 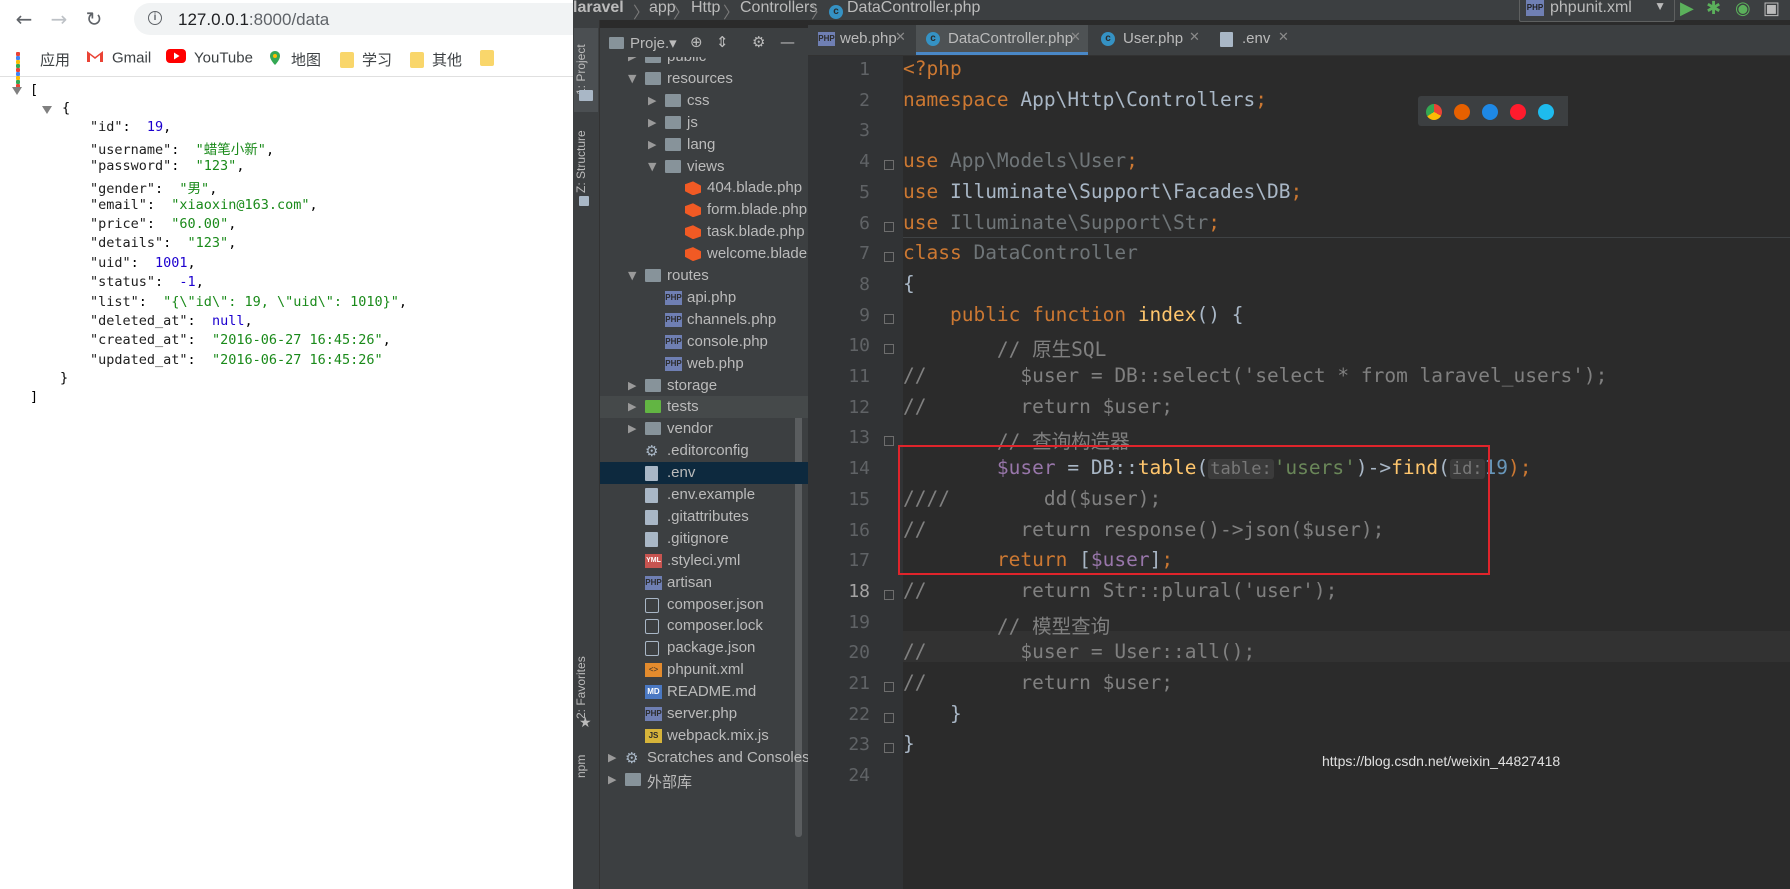 I want to click on tree-item: ▼ views, so click(x=704, y=167).